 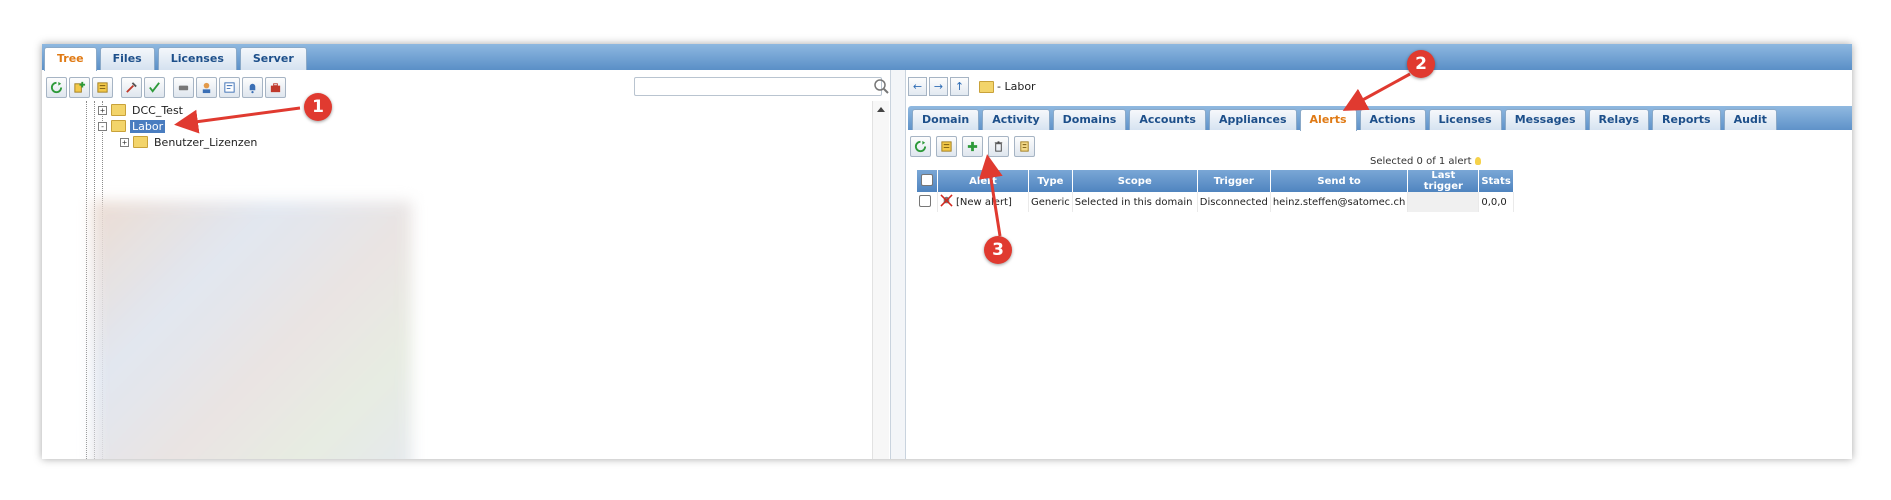 What do you see at coordinates (972, 146) in the screenshot?
I see `add-alert-icon` at bounding box center [972, 146].